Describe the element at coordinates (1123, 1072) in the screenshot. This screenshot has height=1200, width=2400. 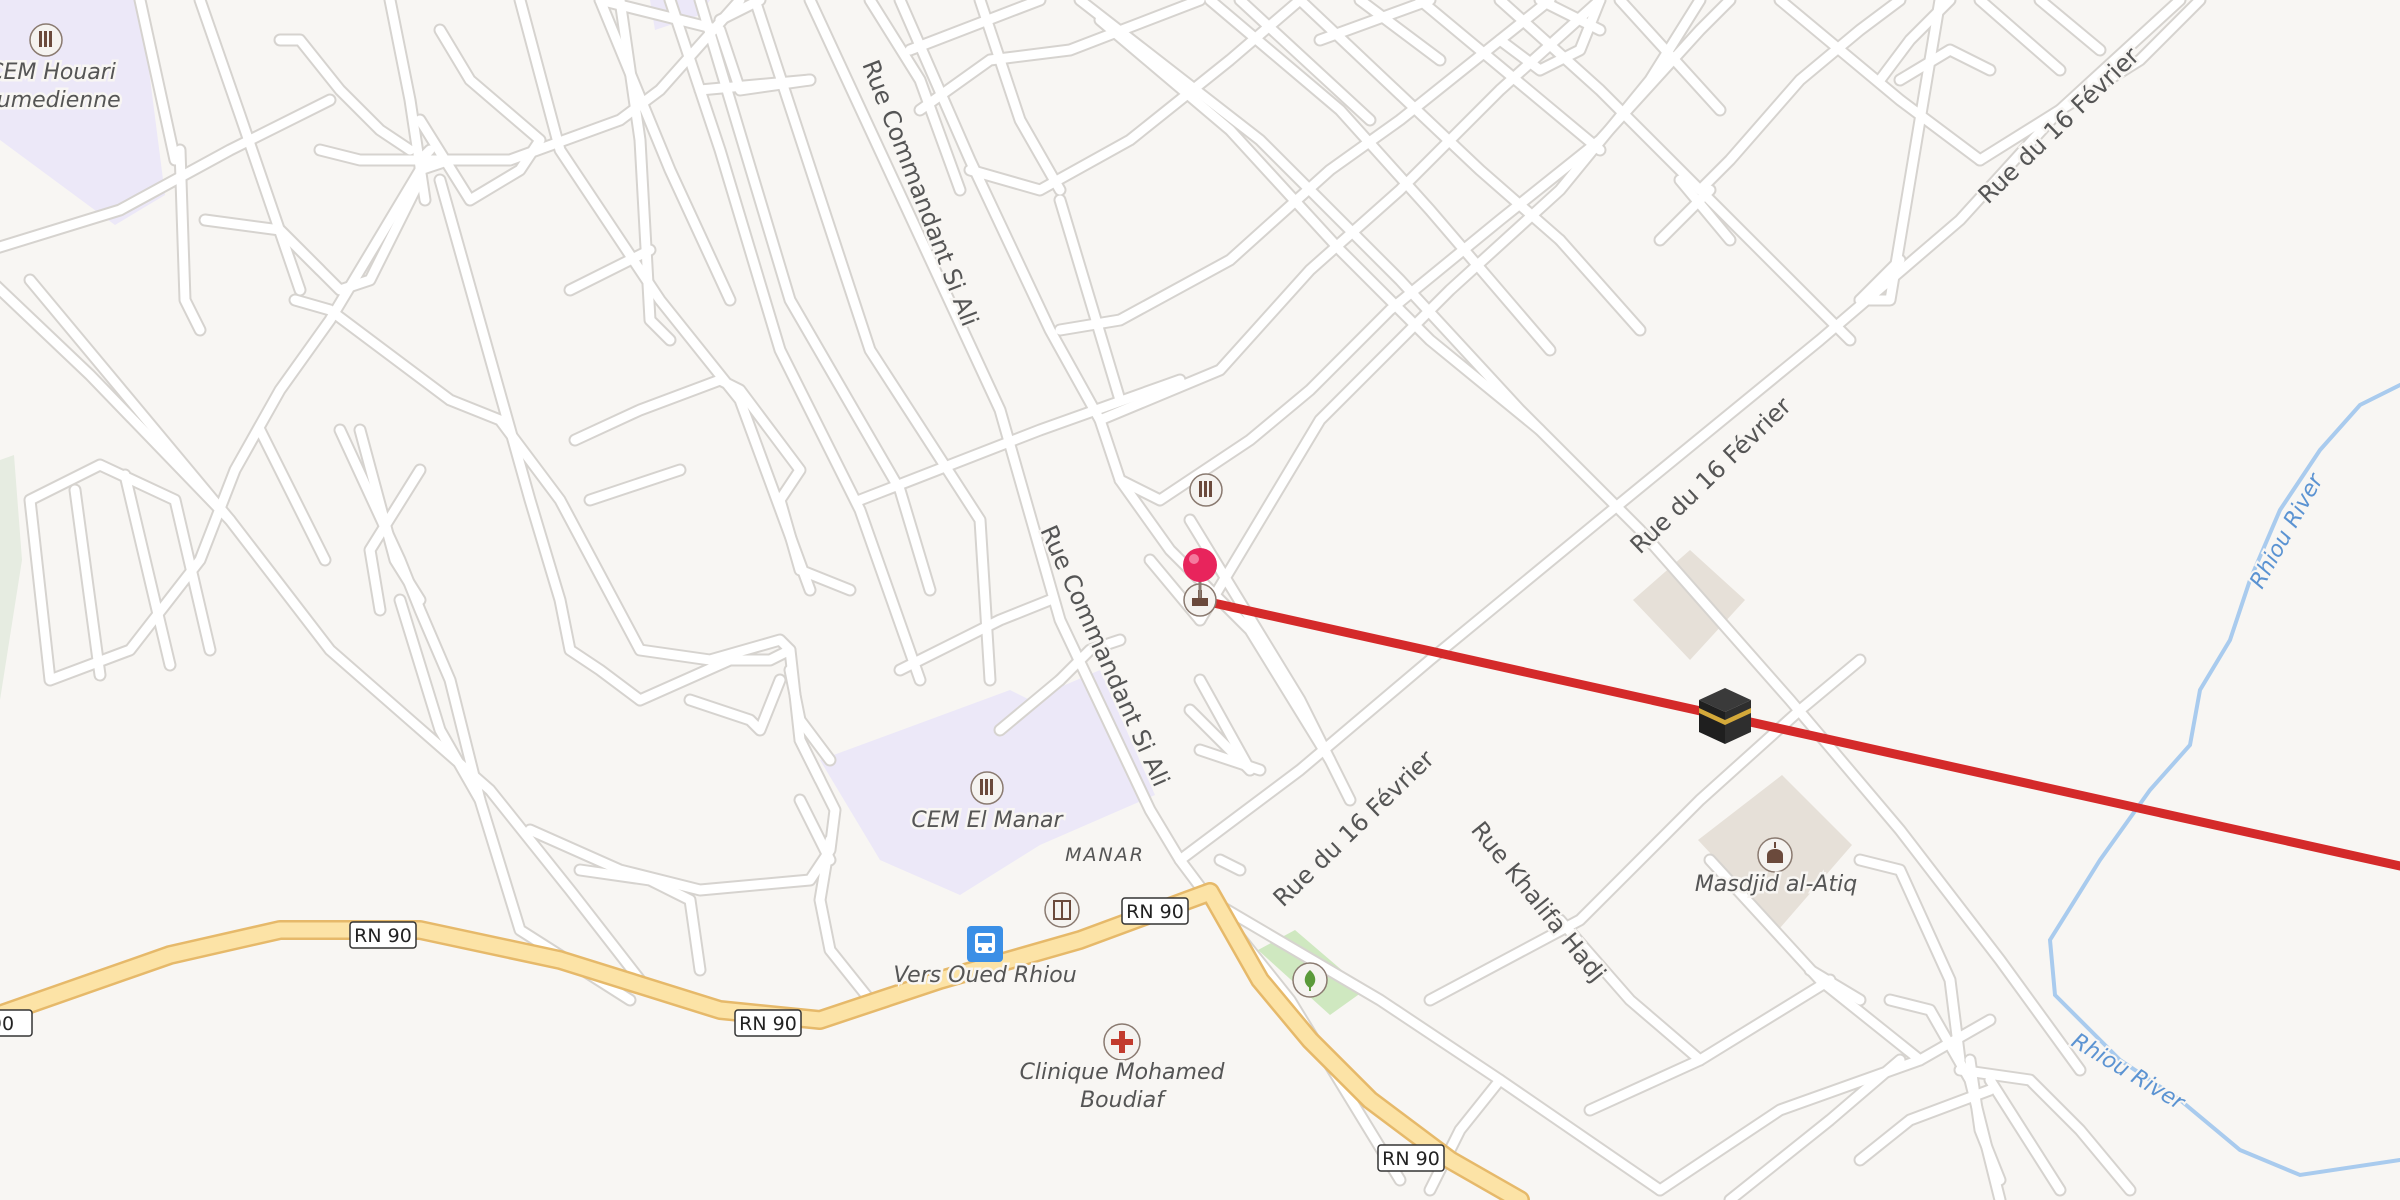
I see `poi-label-clinic-1: Clinique Mohamed` at that location.